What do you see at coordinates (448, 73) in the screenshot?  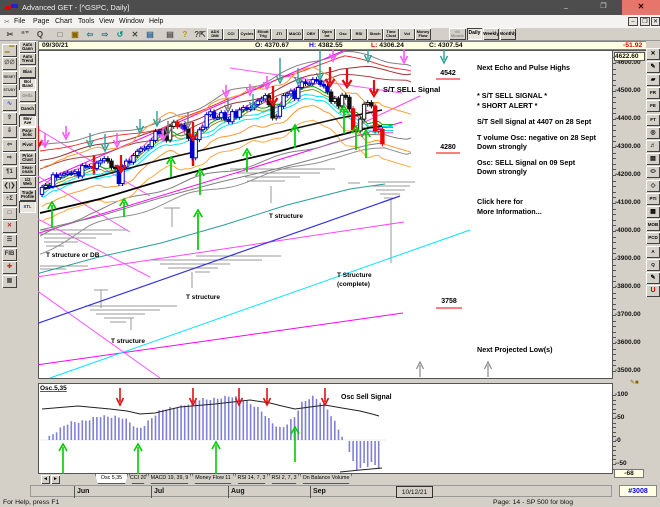 I see `svg-text: 4542` at bounding box center [448, 73].